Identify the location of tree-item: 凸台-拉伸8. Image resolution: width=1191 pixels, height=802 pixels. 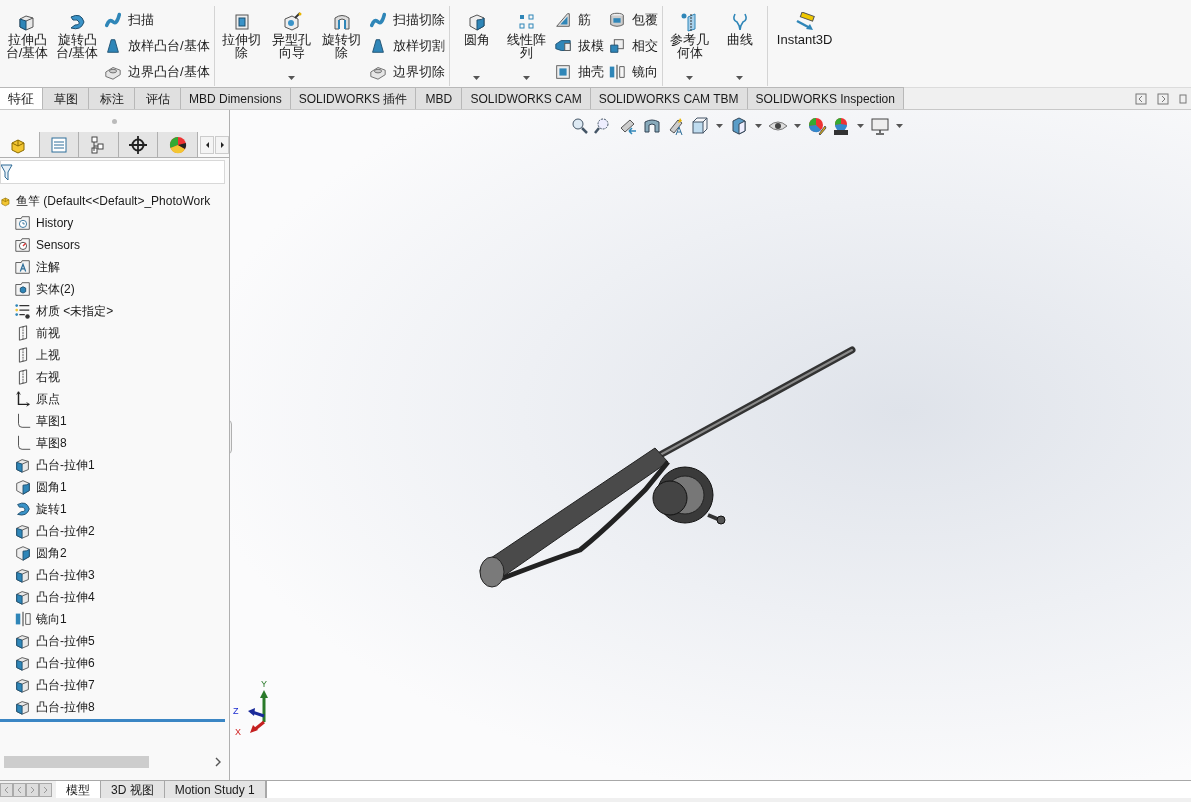
(114, 707).